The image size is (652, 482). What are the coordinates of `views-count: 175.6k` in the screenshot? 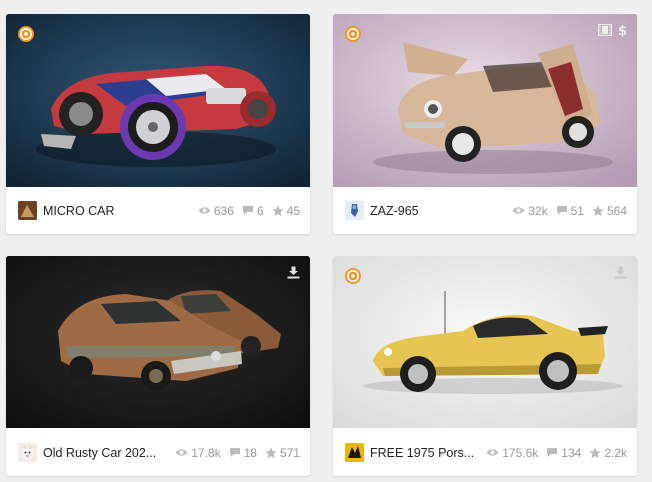 It's located at (520, 452).